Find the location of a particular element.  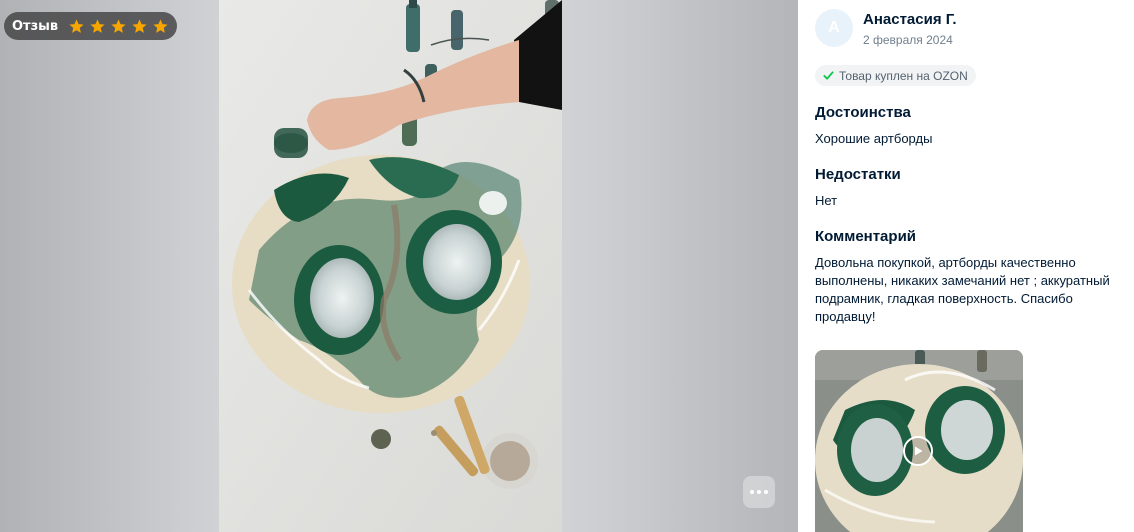

video-thumbnail is located at coordinates (919, 441).